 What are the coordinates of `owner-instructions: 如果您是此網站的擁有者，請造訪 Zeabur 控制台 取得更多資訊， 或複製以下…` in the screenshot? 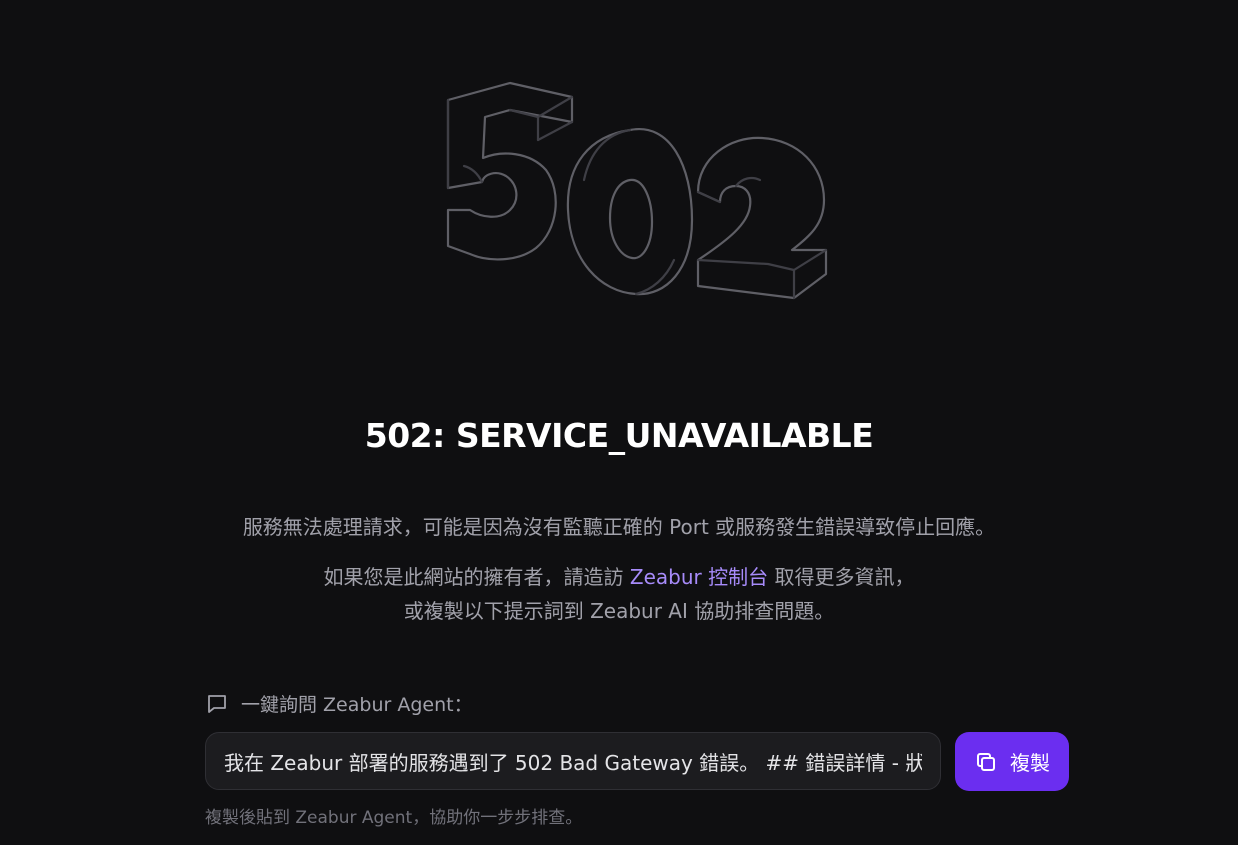 It's located at (619, 594).